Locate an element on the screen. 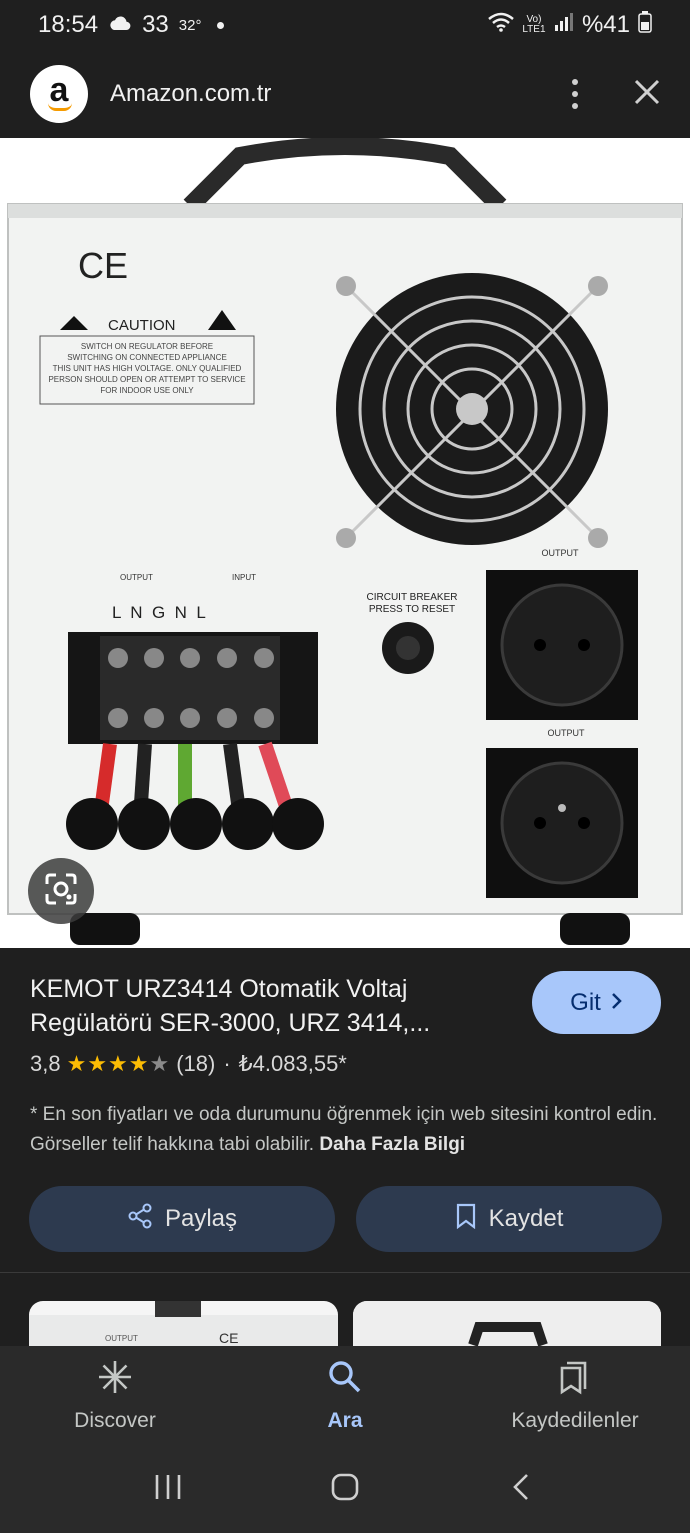 This screenshot has height=1533, width=690. share-button: Paylaş is located at coordinates (182, 1219).